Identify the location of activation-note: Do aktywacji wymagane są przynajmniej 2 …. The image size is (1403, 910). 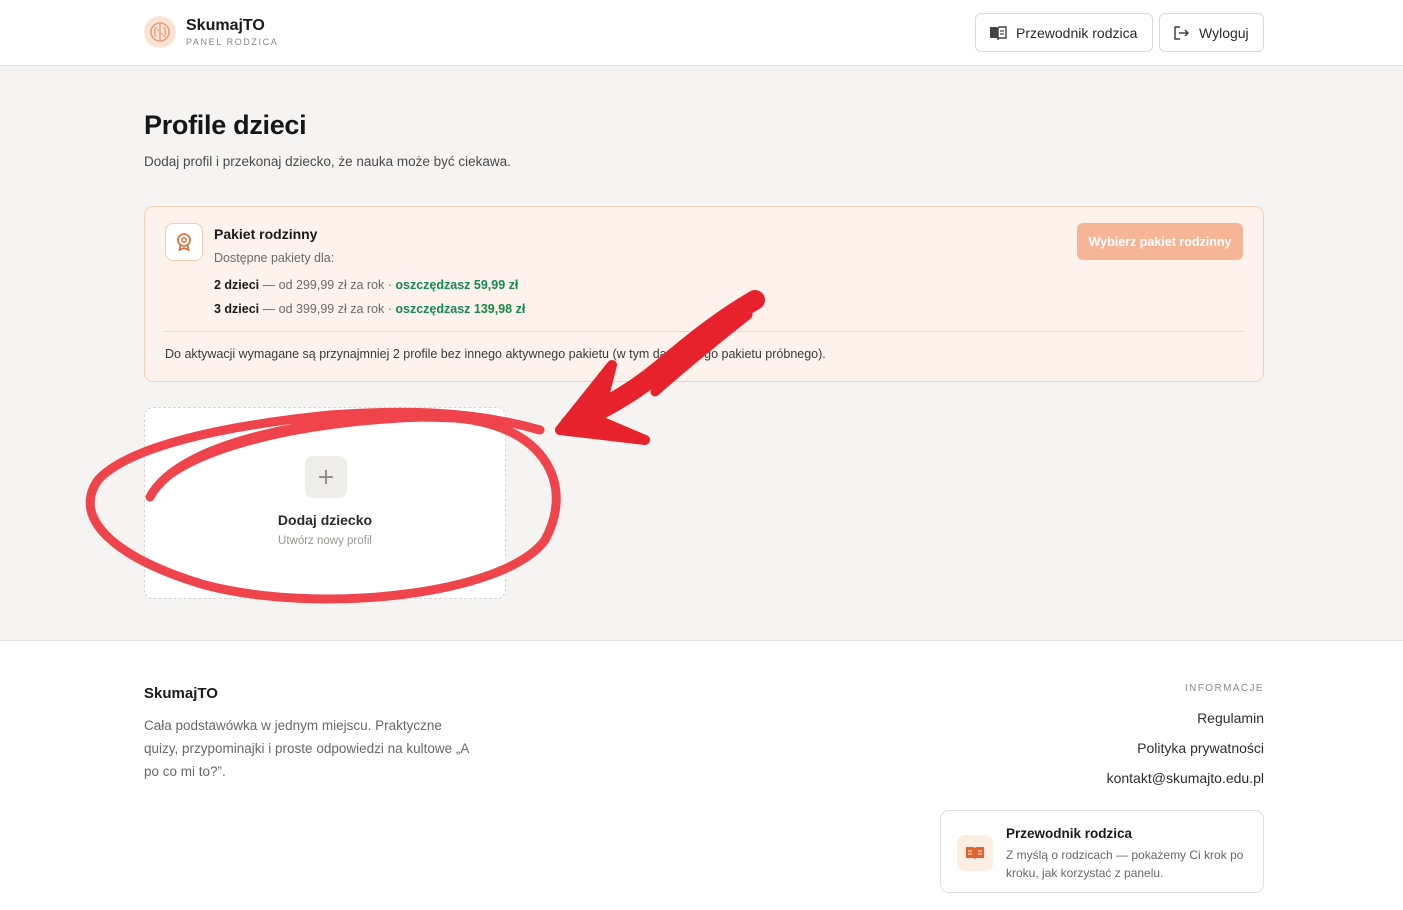
(495, 354).